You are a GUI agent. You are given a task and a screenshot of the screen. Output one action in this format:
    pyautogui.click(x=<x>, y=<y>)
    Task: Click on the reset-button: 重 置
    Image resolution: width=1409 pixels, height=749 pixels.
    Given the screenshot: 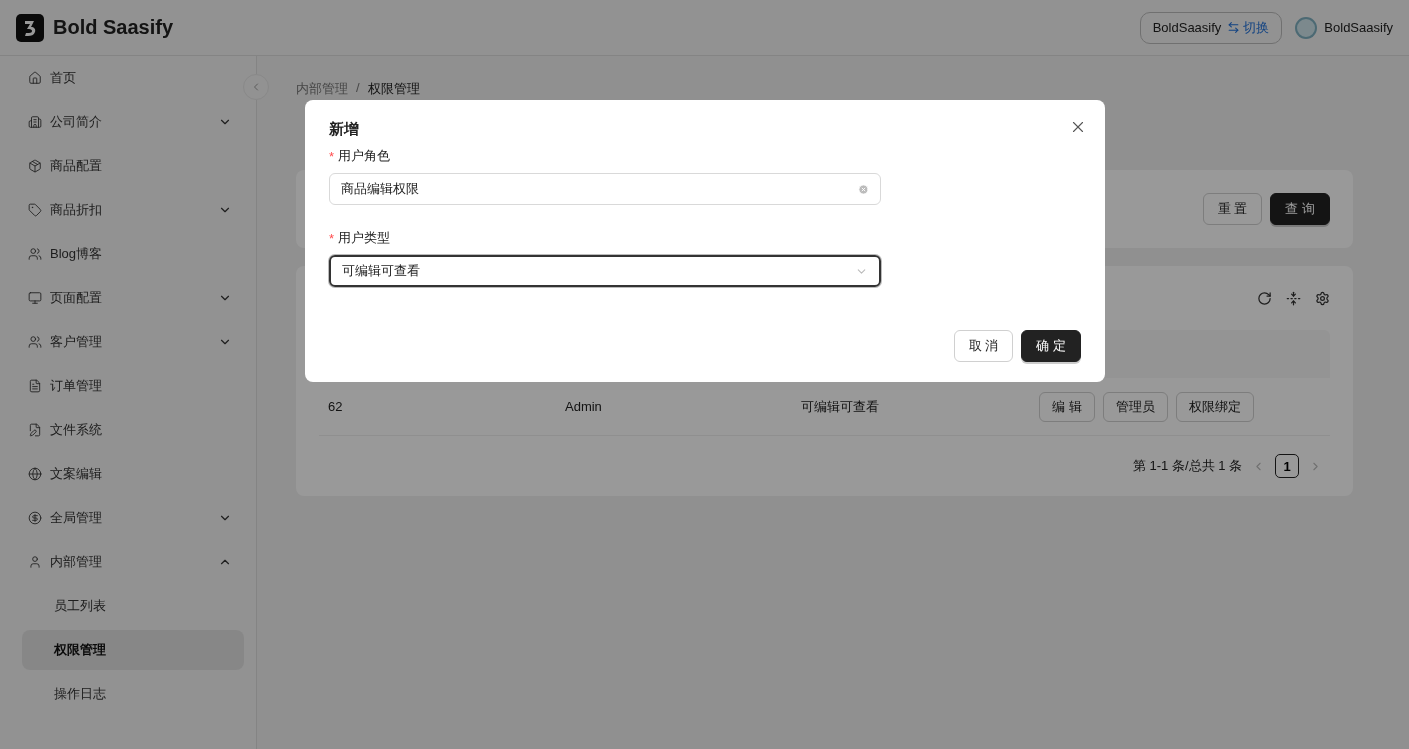 What is the action you would take?
    pyautogui.click(x=1232, y=209)
    